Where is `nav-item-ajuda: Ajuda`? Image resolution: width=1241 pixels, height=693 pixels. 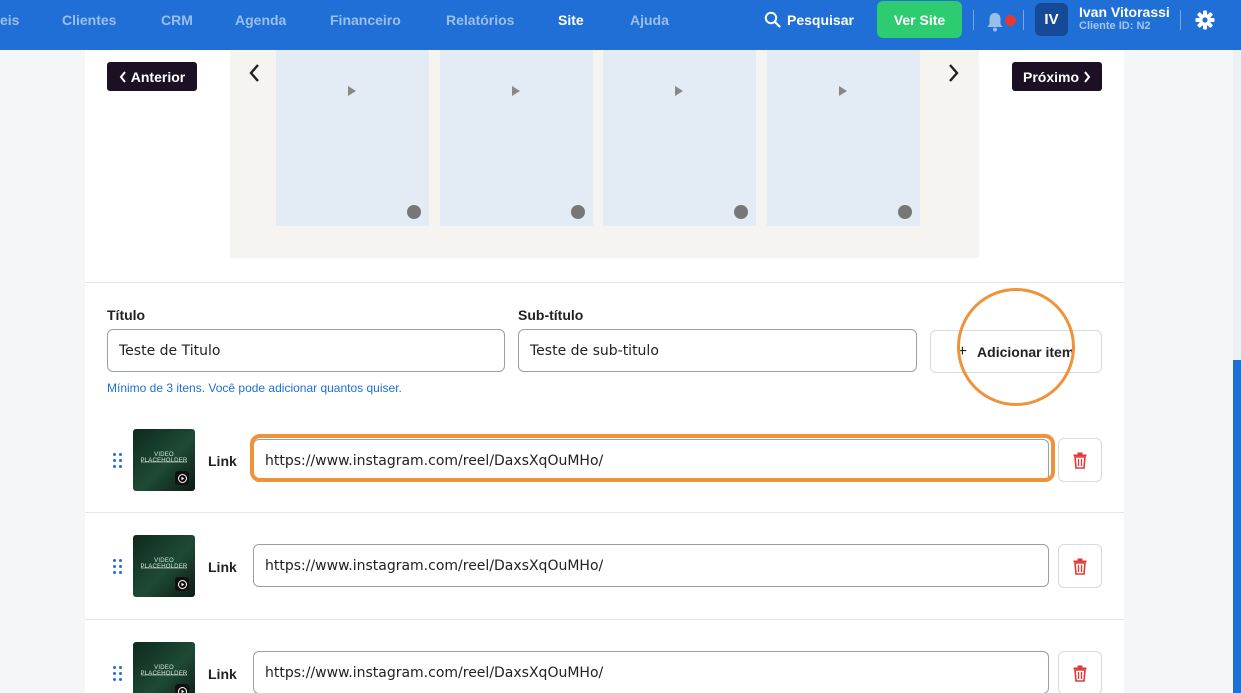 nav-item-ajuda: Ajuda is located at coordinates (649, 20).